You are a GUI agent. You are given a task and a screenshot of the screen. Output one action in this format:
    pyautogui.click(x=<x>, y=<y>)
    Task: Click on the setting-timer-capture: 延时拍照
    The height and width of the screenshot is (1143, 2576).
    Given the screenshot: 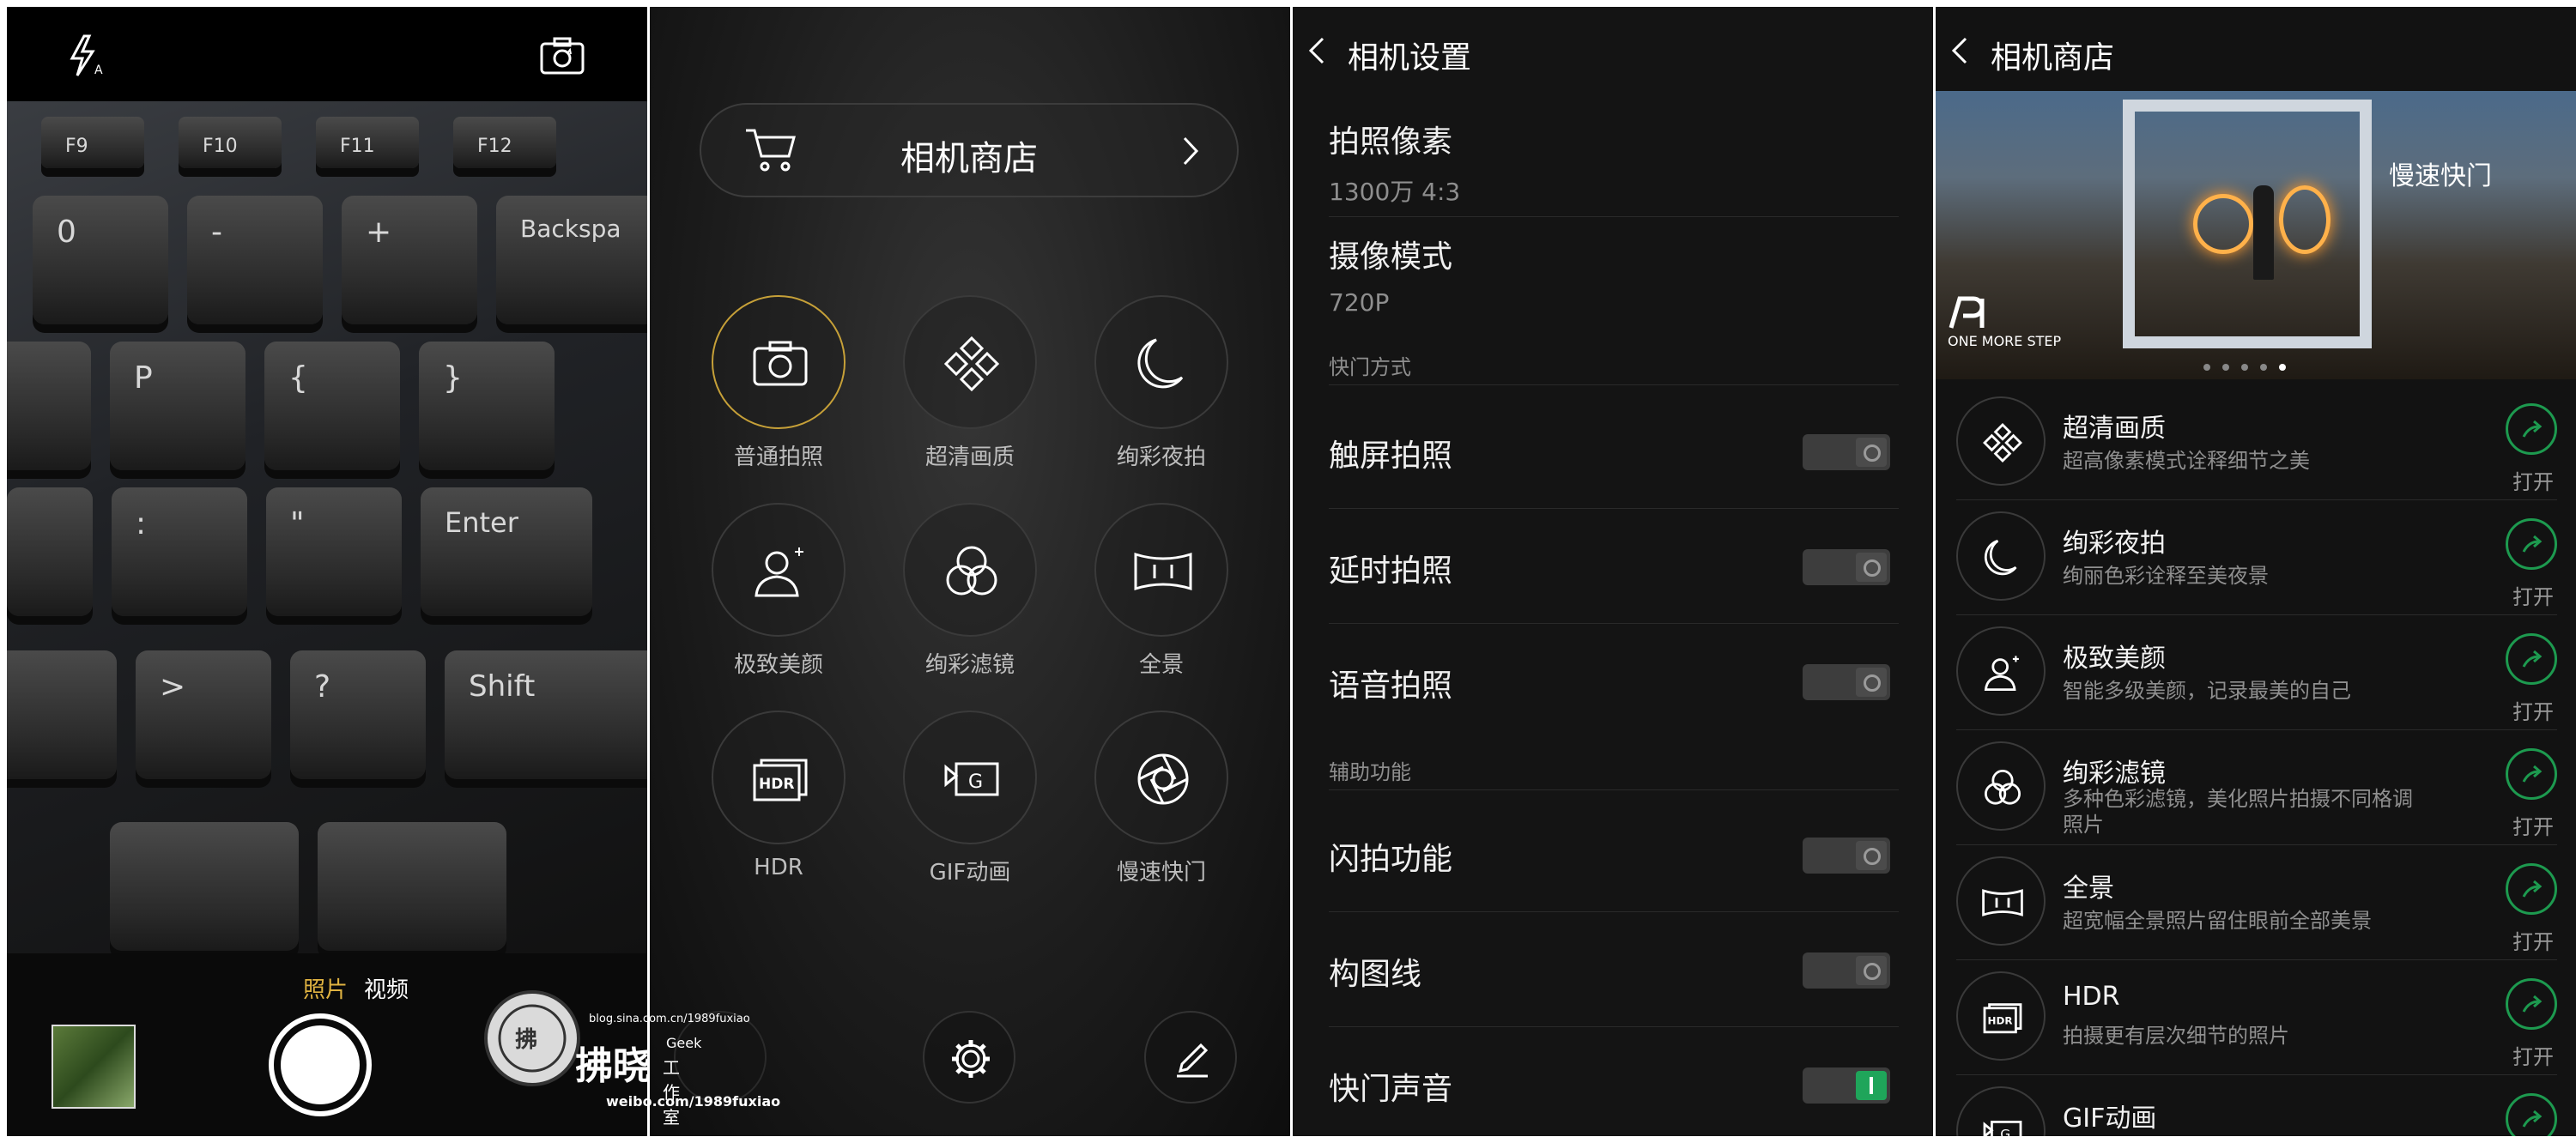 What is the action you would take?
    pyautogui.click(x=1614, y=566)
    